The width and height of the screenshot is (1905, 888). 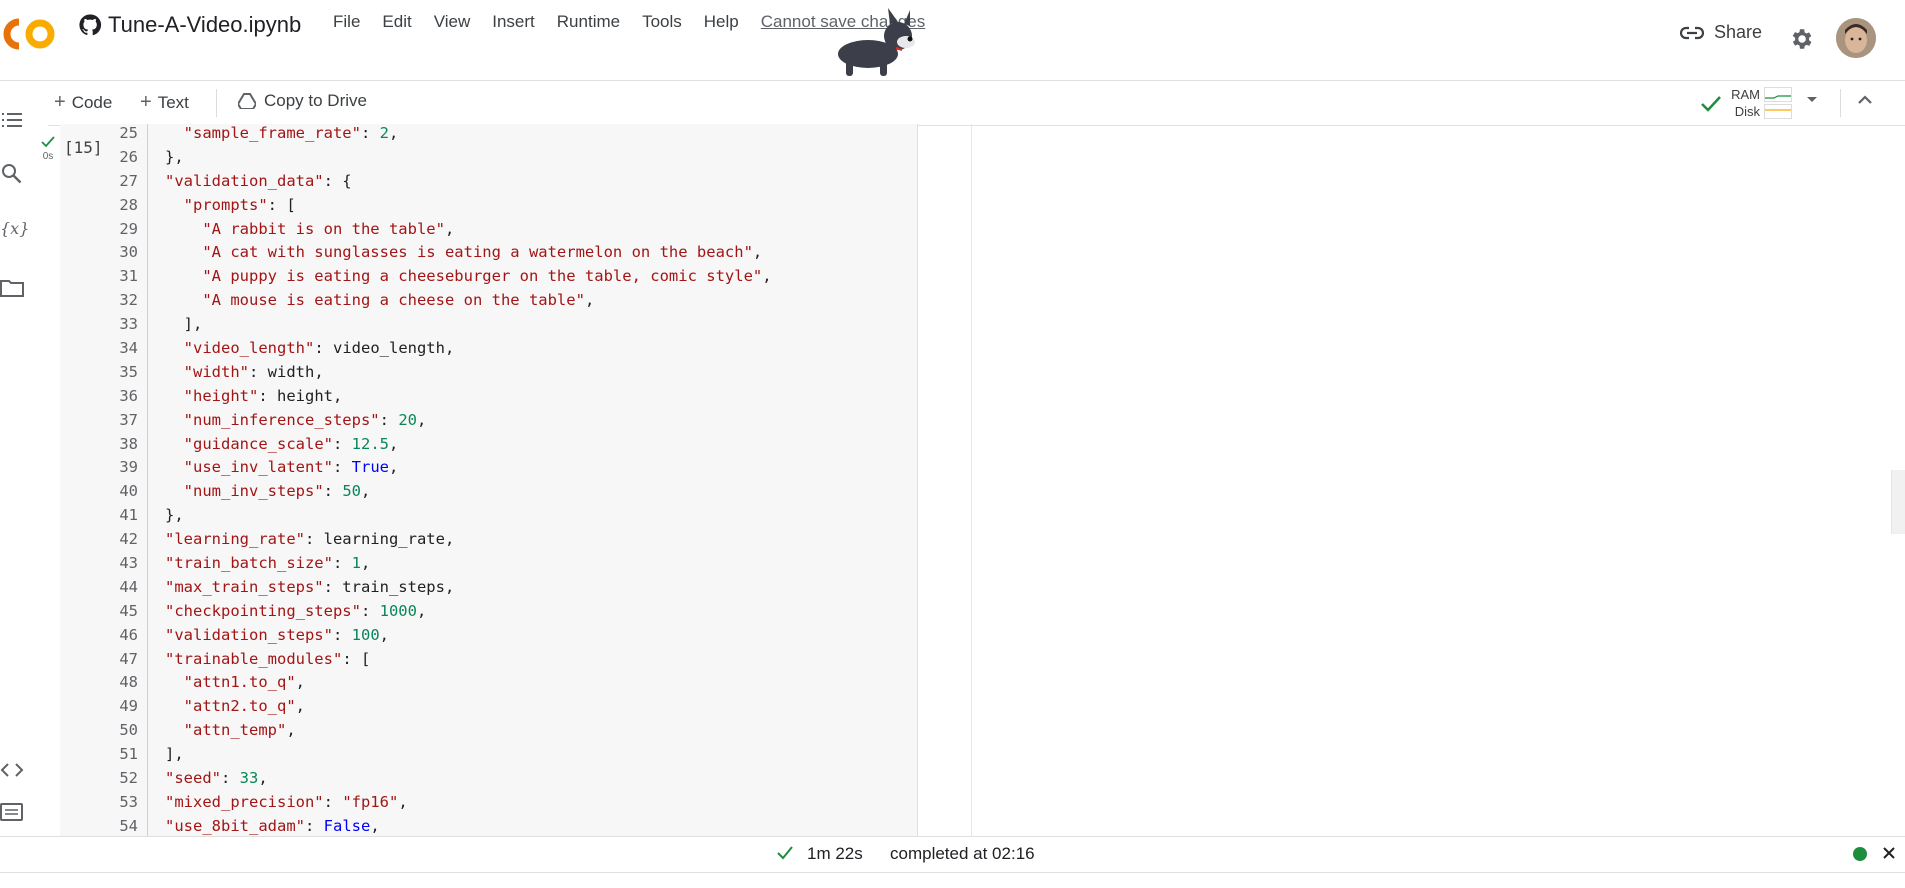 What do you see at coordinates (302, 101) in the screenshot?
I see `copy-to-drive-button: Copy to Drive` at bounding box center [302, 101].